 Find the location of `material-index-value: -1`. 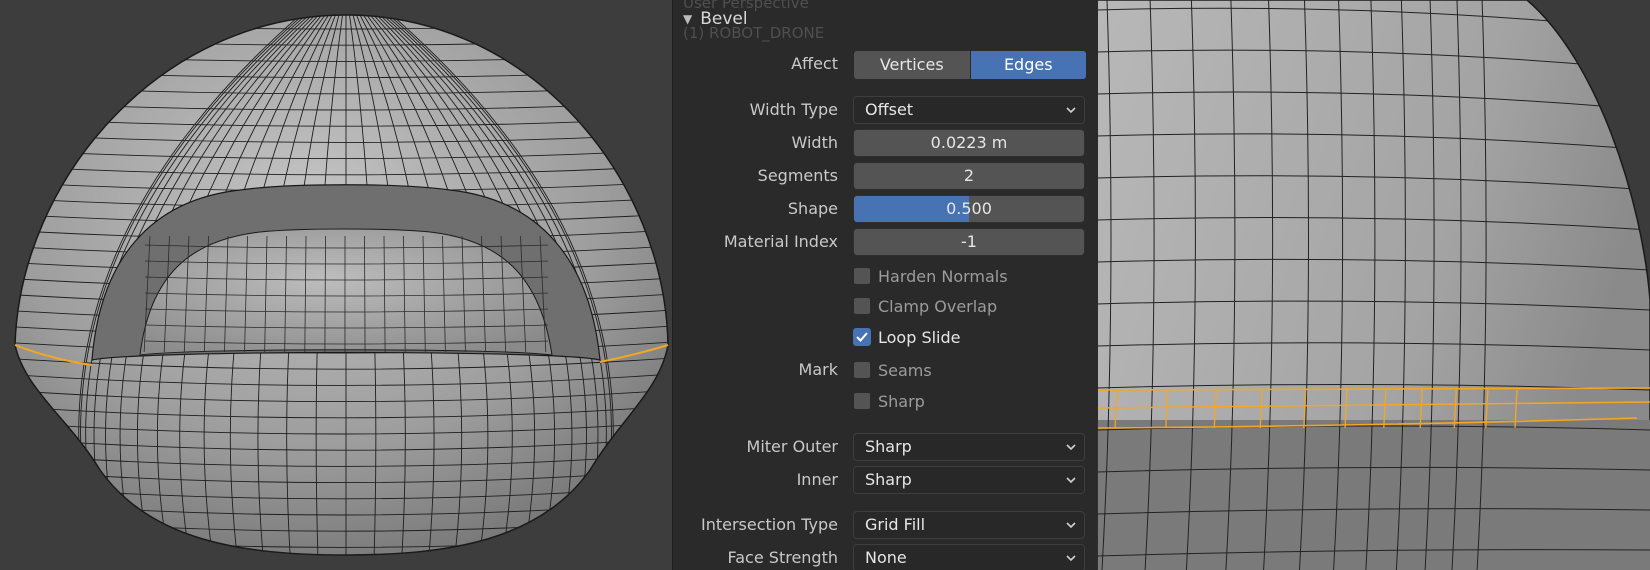

material-index-value: -1 is located at coordinates (969, 241).